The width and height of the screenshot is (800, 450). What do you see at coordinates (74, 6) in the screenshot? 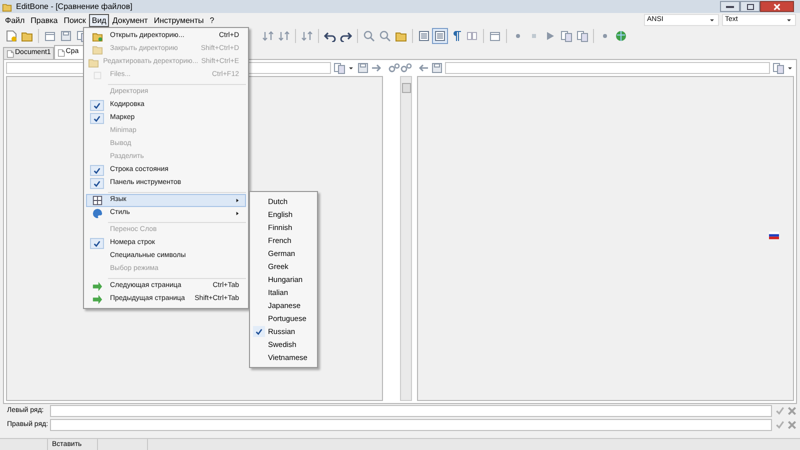
I see `window-title: EditBone - [Сравнение файлов]` at bounding box center [74, 6].